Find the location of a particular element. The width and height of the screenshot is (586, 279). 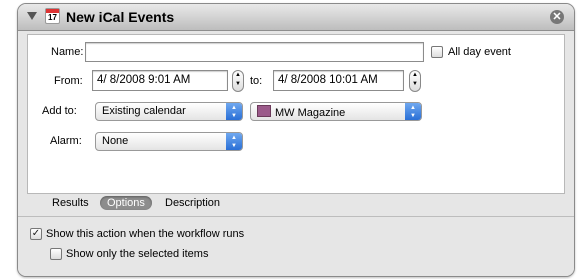

from-label: From: is located at coordinates (68, 81).